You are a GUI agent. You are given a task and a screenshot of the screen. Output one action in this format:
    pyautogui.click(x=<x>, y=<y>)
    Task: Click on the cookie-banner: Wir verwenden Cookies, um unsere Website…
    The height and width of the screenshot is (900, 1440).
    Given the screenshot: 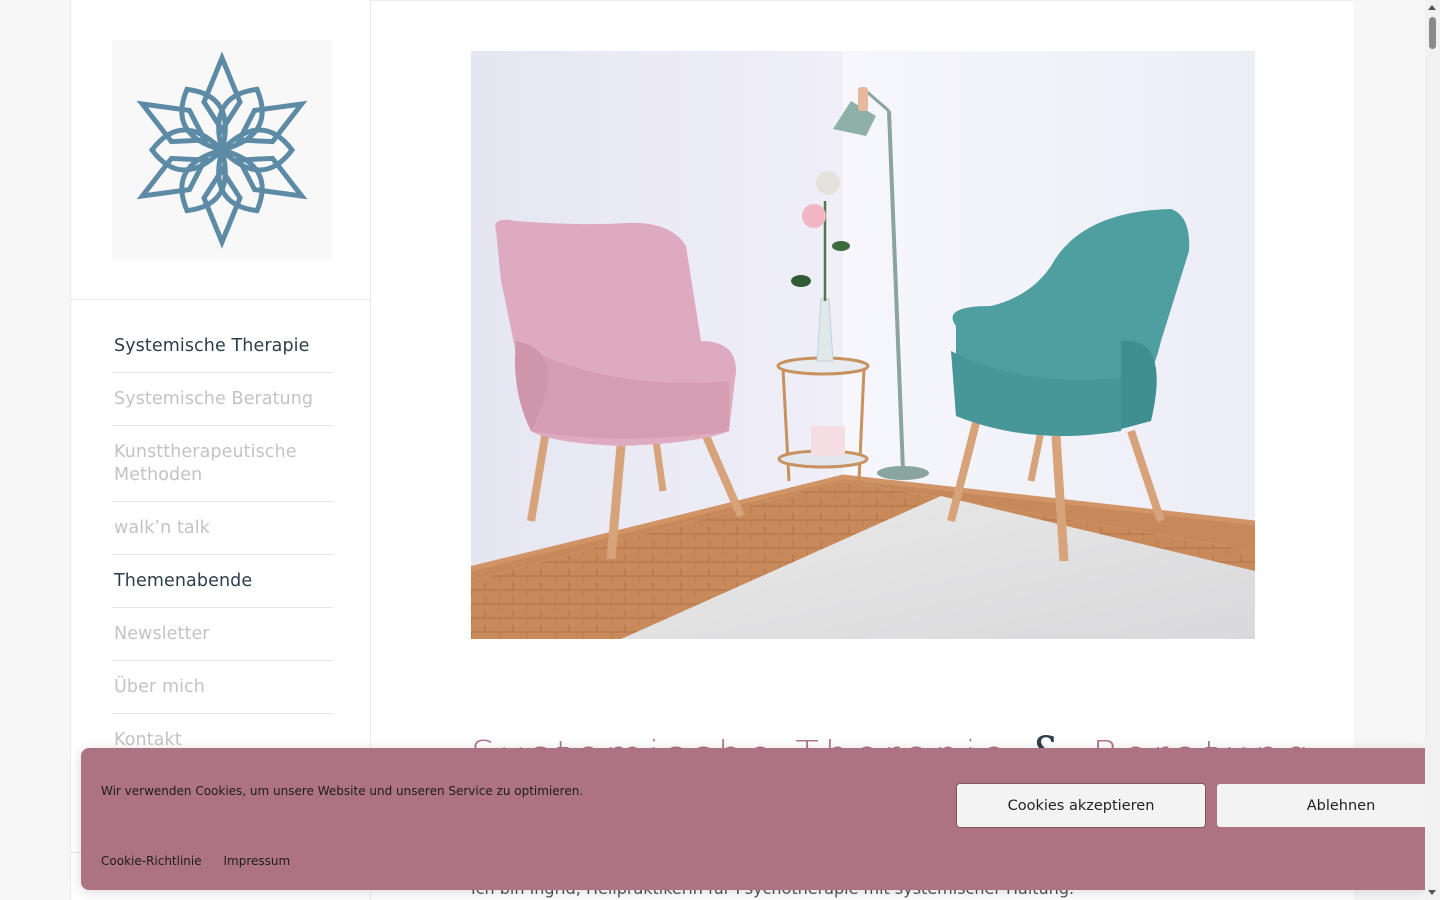 What is the action you would take?
    pyautogui.click(x=760, y=819)
    